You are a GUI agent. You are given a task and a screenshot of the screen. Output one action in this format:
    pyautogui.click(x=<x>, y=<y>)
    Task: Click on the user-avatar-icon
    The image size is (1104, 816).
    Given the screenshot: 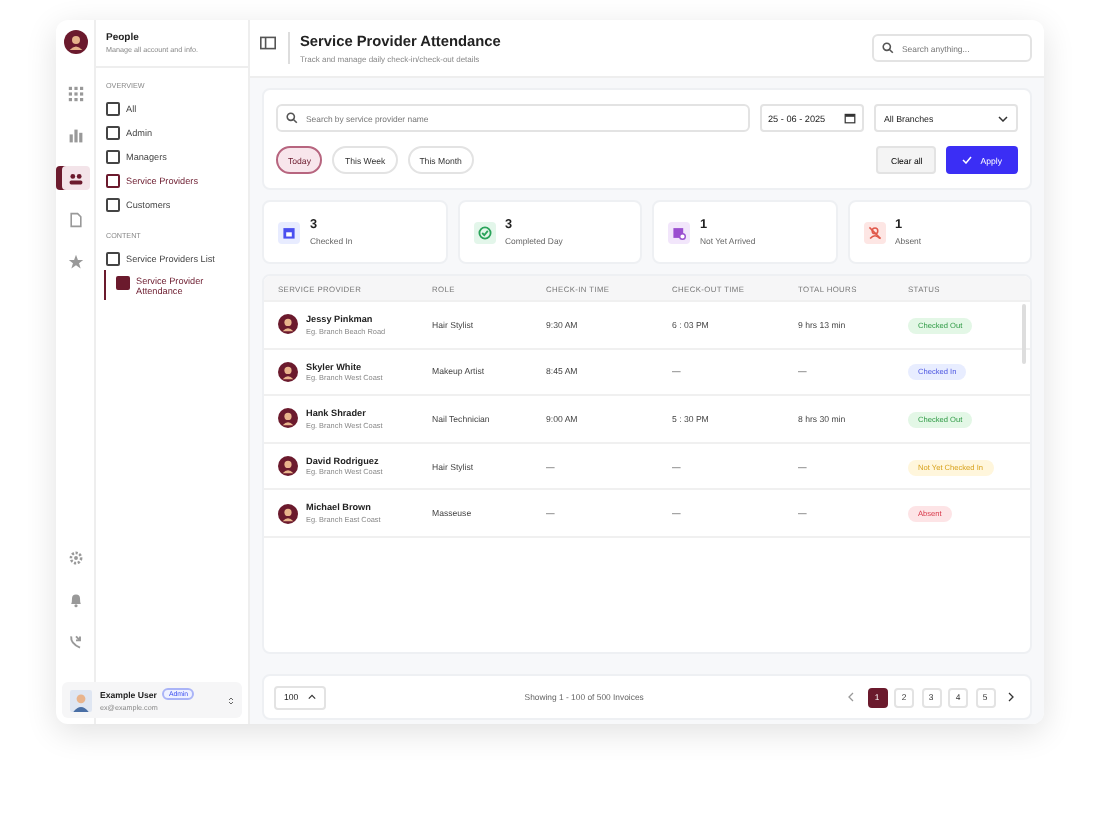 What is the action you would take?
    pyautogui.click(x=81, y=700)
    